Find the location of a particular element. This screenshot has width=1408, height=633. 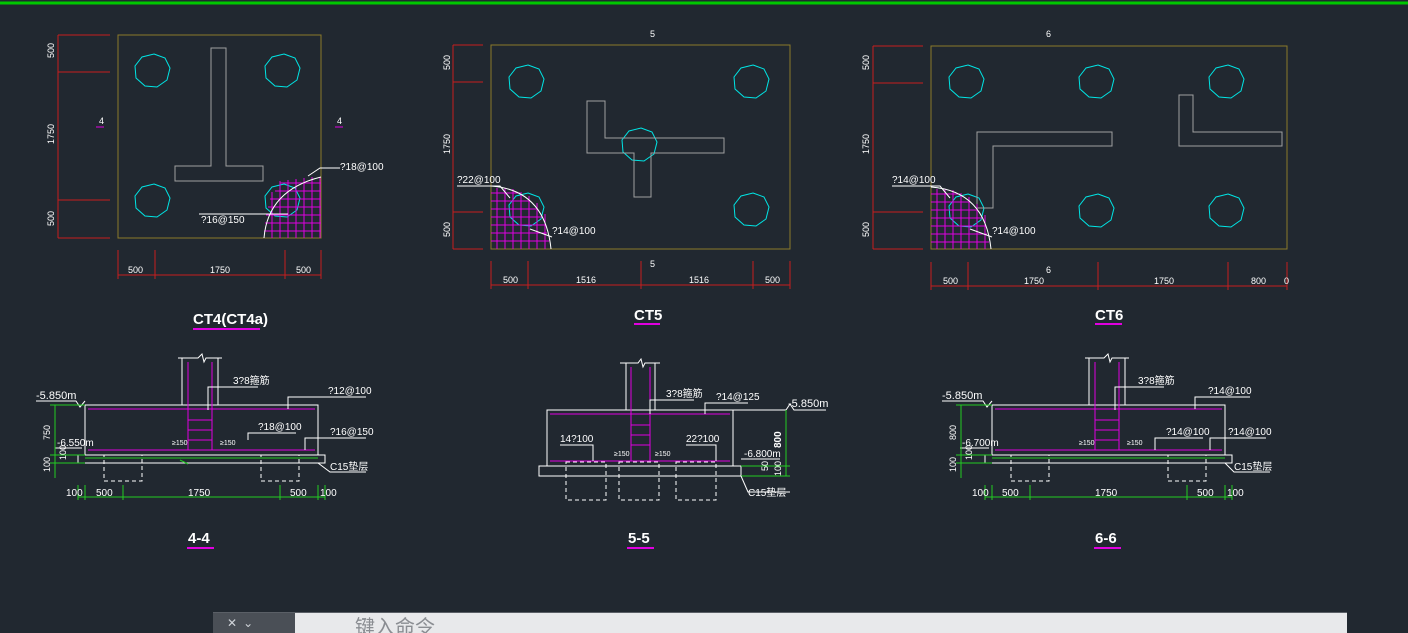

rebar-label: 22?100 is located at coordinates (703, 439).